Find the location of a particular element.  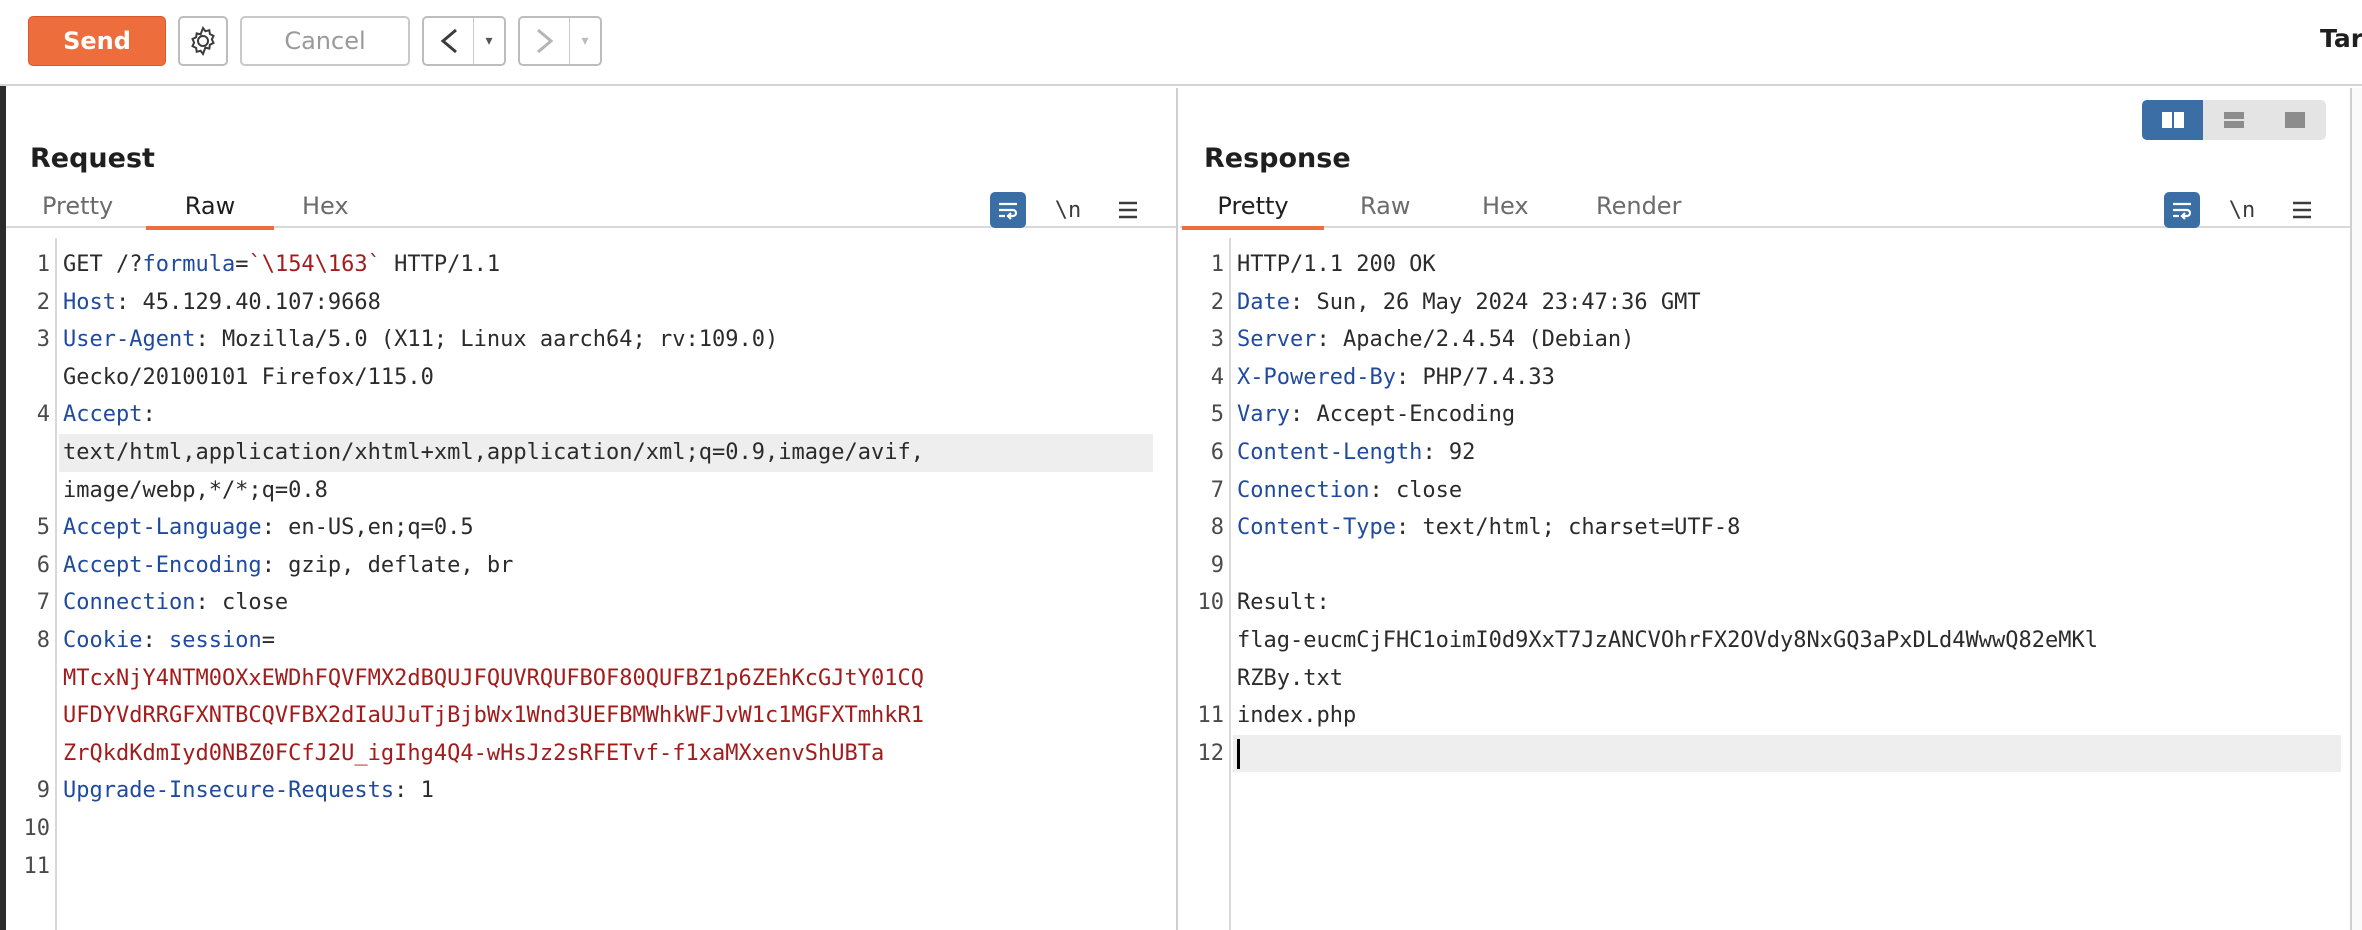

response-code-line: RZBy.txt is located at coordinates (1765, 679).